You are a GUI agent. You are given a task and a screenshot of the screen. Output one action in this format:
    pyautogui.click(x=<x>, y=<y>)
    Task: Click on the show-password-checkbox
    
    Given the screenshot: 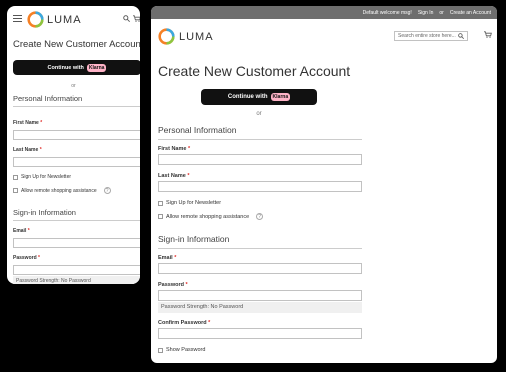 What is the action you would take?
    pyautogui.click(x=160, y=350)
    